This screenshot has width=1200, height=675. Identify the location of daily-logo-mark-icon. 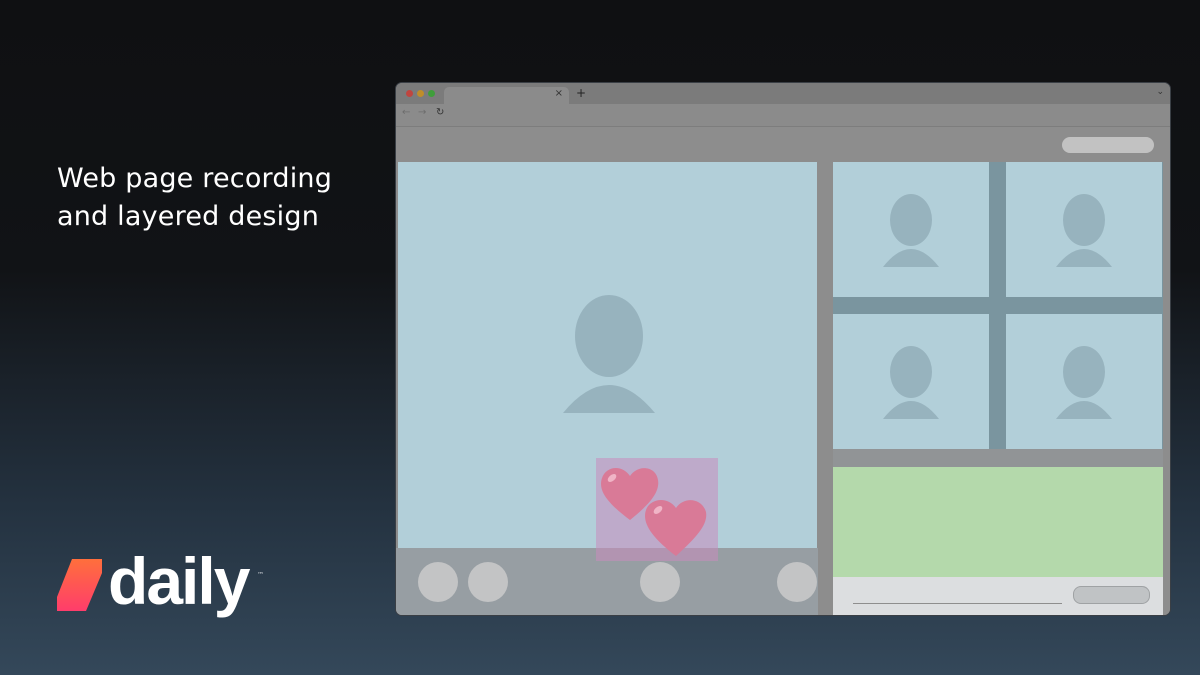
(79, 585).